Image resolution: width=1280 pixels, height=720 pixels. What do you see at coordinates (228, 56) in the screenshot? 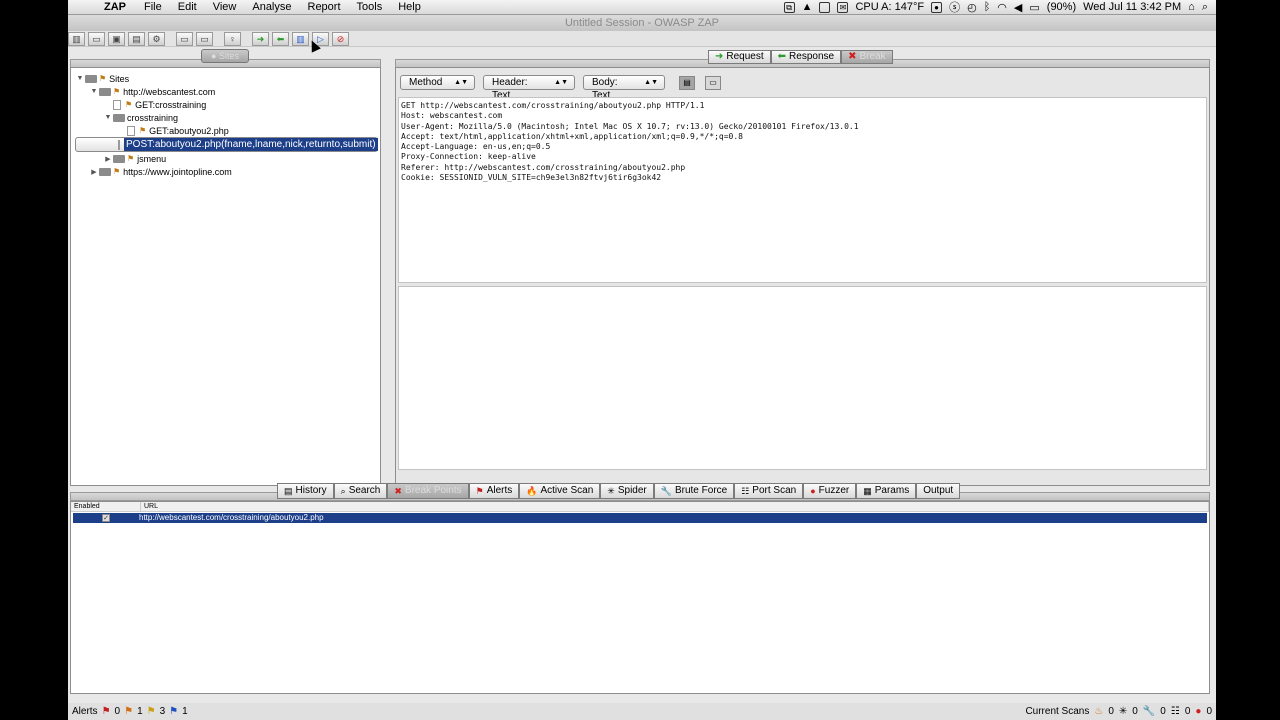
I see `tab-sites-label: Sites` at bounding box center [228, 56].